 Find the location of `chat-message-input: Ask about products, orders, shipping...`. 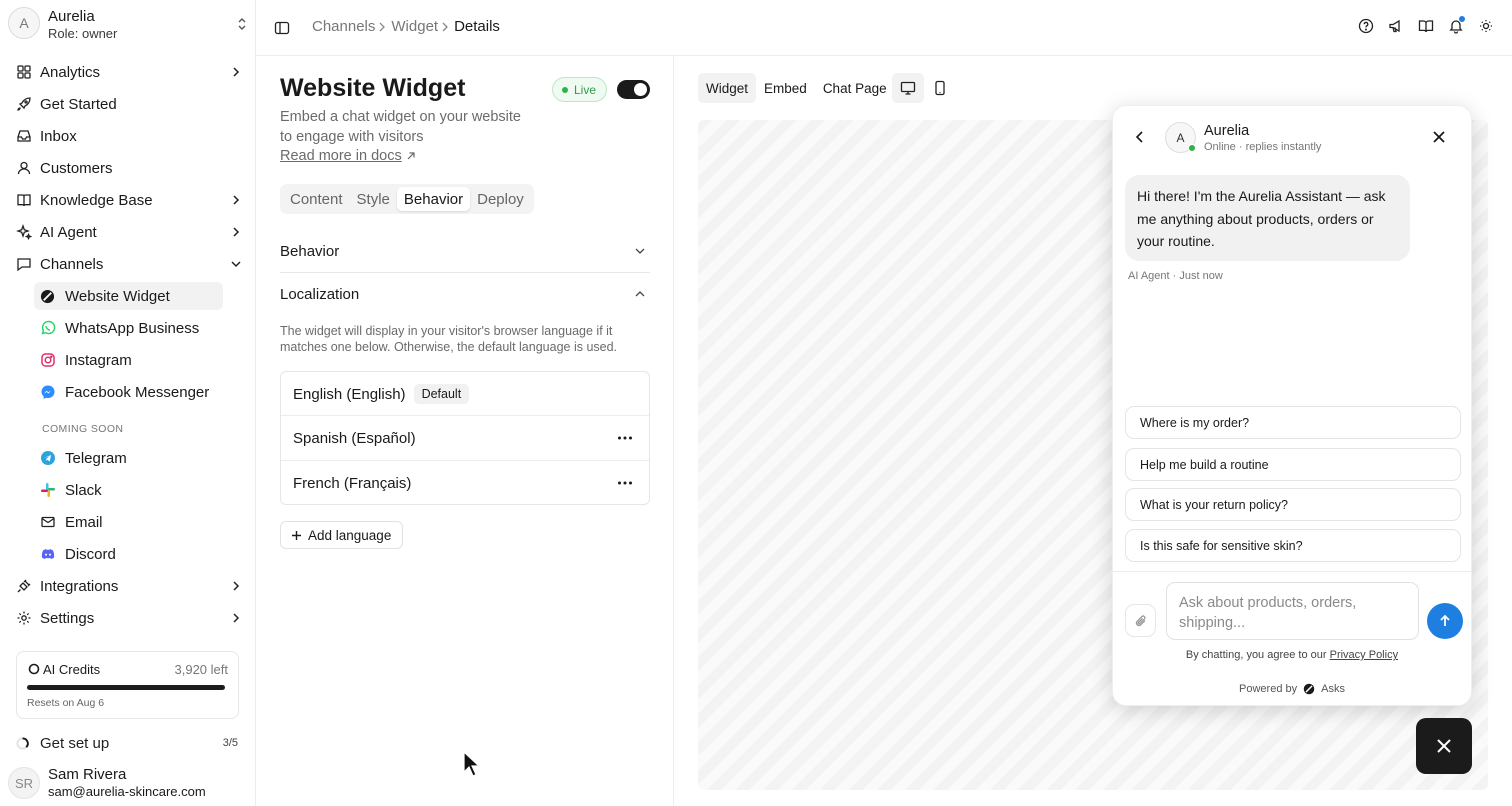

chat-message-input: Ask about products, orders, shipping... is located at coordinates (1292, 611).